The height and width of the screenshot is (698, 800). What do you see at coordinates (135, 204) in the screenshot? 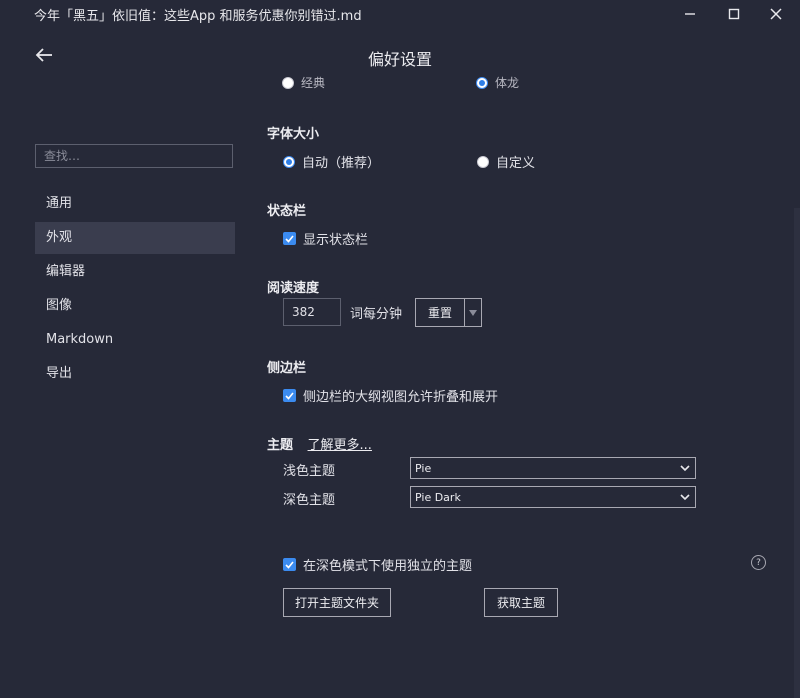
I see `sidebar-item-general: 通用` at bounding box center [135, 204].